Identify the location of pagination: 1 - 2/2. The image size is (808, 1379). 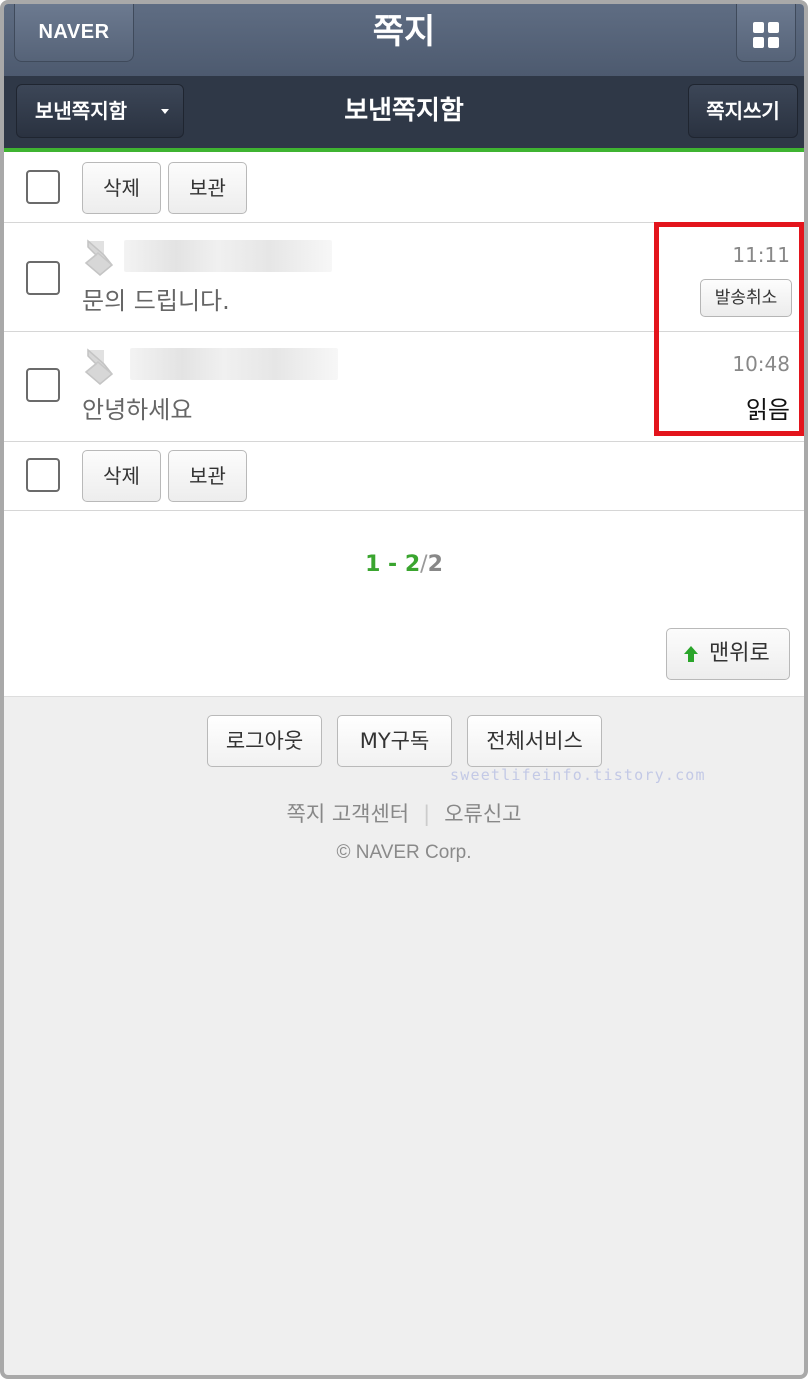
(404, 564).